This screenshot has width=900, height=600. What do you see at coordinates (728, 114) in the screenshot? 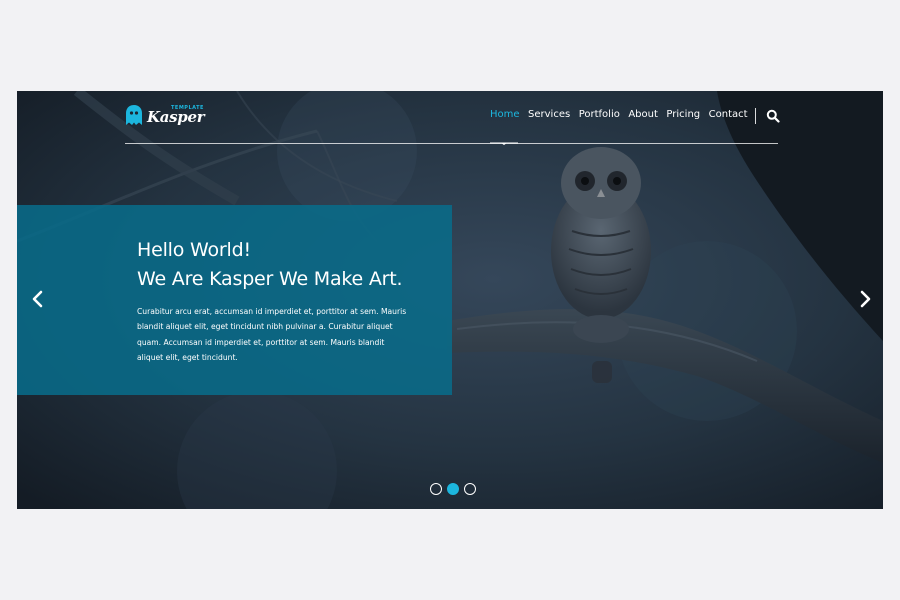
I see `nav-item-contact: Contact` at bounding box center [728, 114].